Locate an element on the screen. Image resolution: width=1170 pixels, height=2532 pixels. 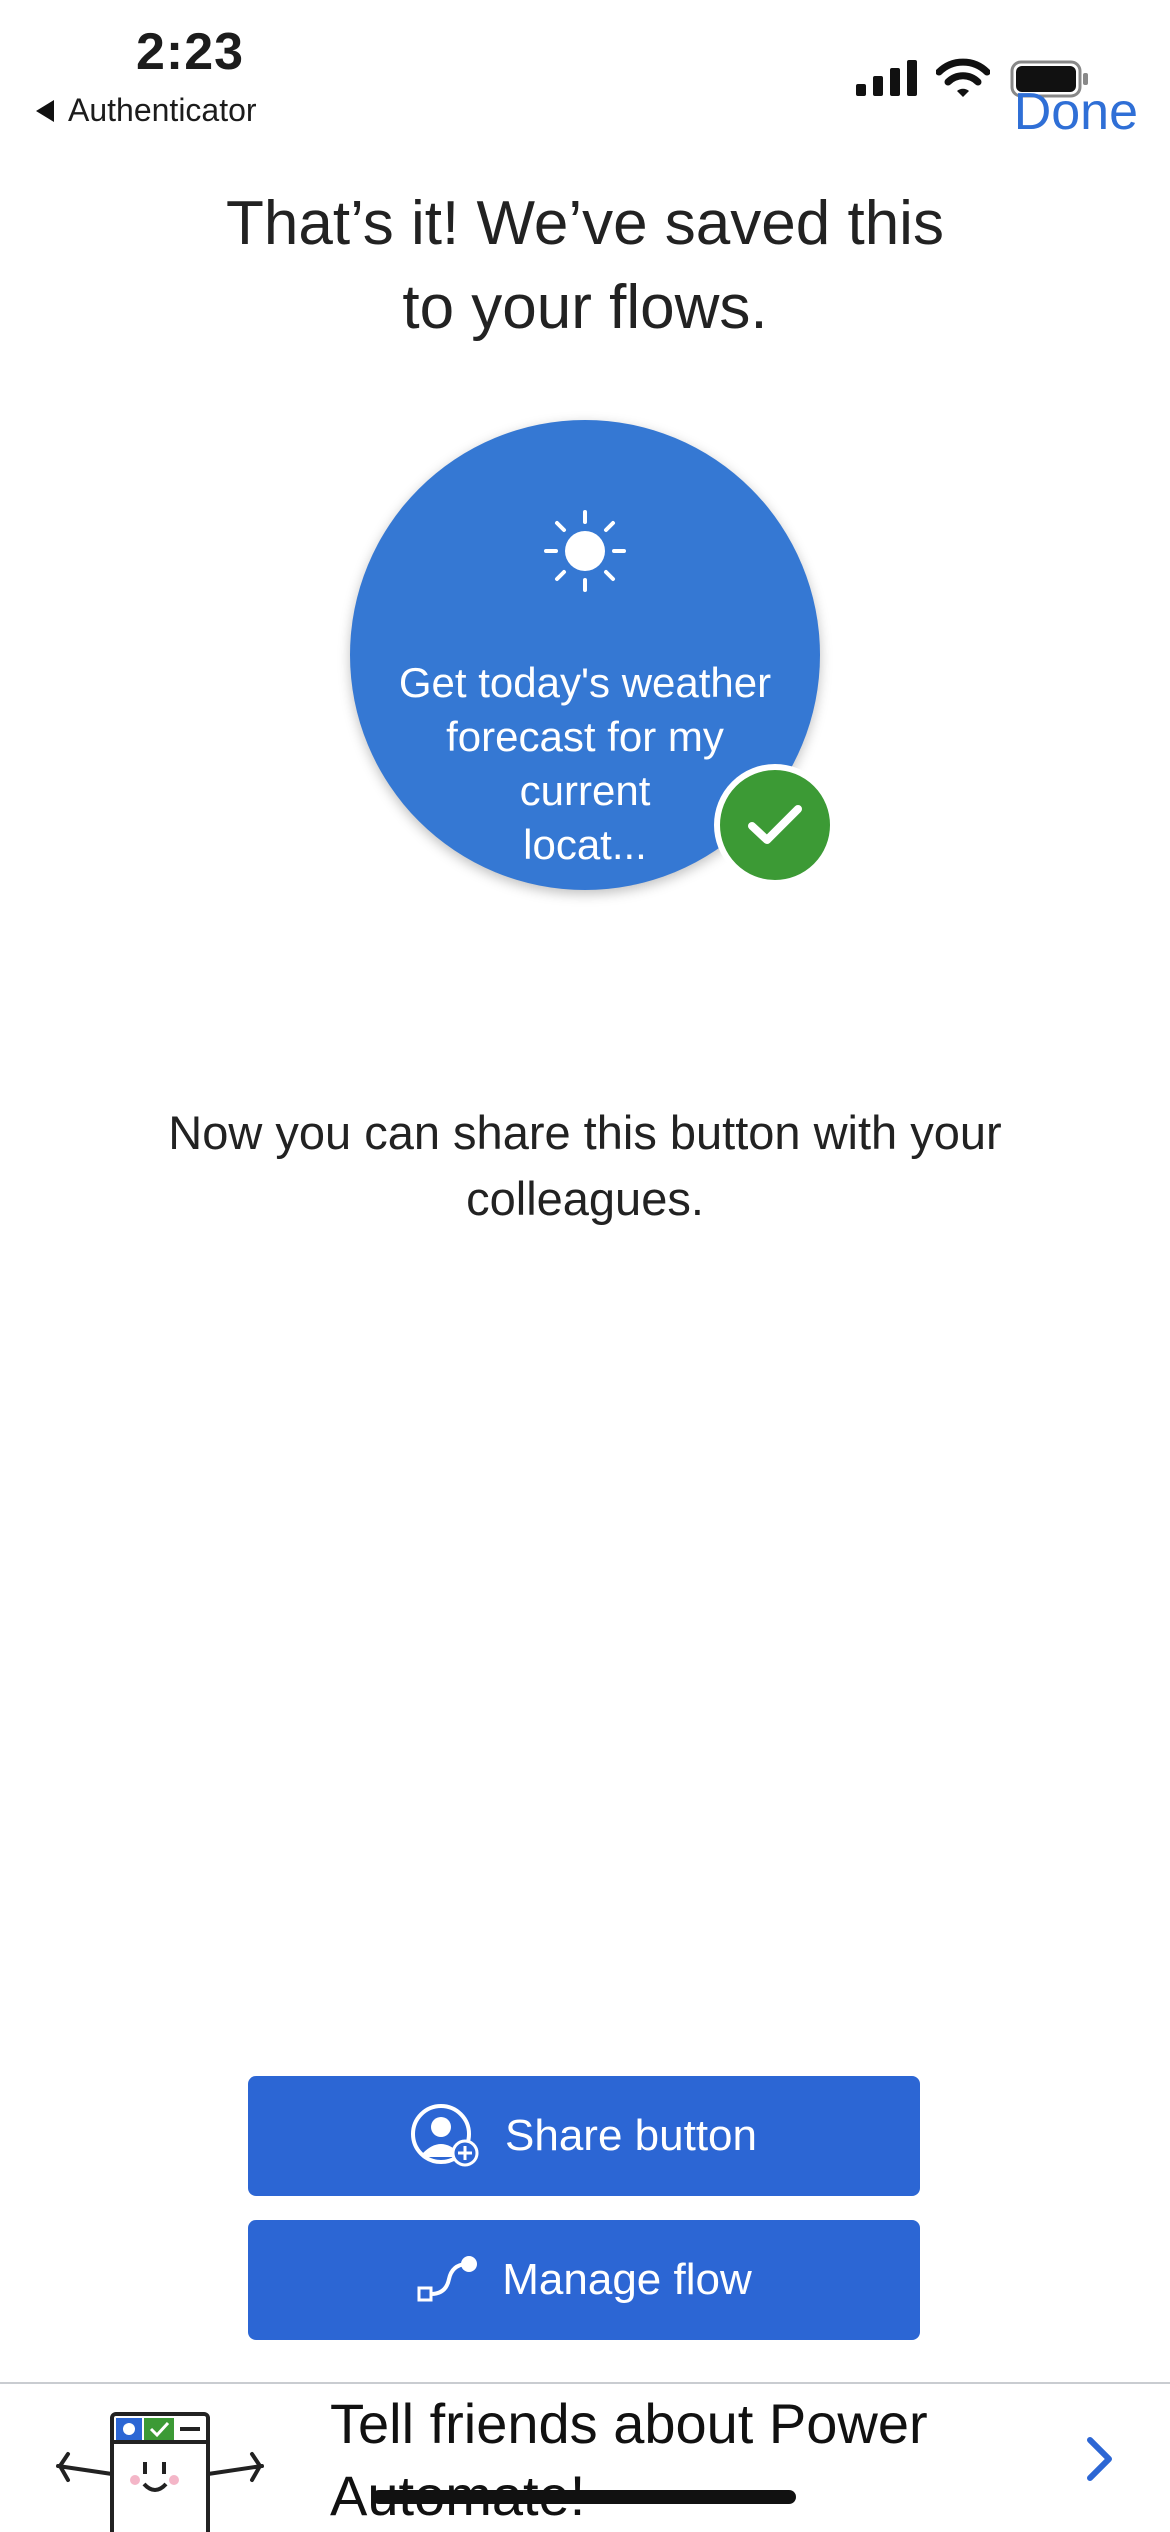
flow-icon is located at coordinates (447, 2279).